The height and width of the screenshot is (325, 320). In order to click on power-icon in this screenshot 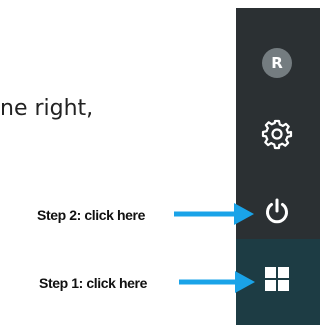, I will do `click(277, 211)`.